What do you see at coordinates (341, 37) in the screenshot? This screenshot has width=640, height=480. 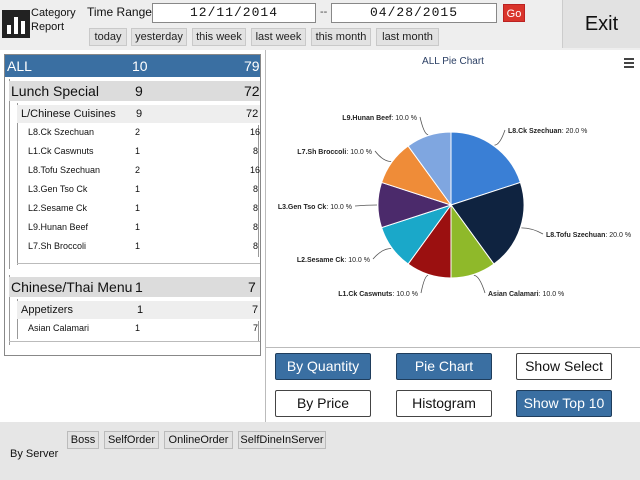 I see `range-this-month-button: this month` at bounding box center [341, 37].